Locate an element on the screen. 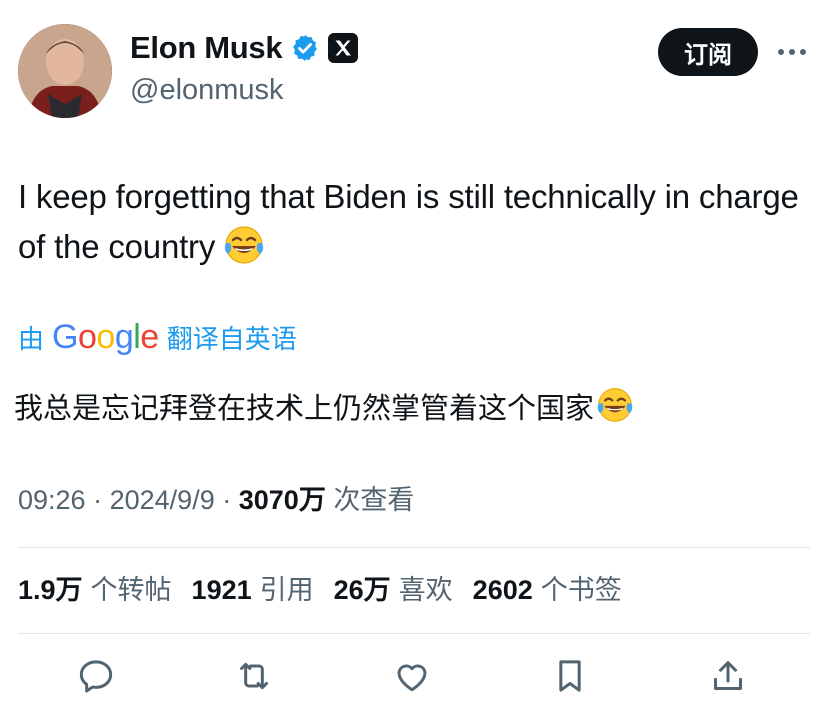 This screenshot has width=828, height=708. share-icon is located at coordinates (728, 676).